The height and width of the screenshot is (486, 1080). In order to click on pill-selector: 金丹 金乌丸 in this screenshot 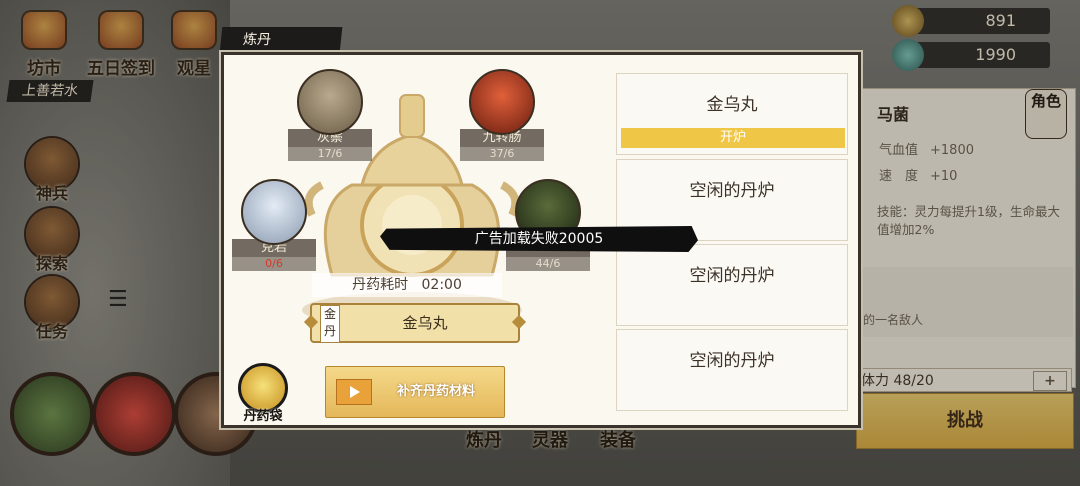, I will do `click(415, 323)`.